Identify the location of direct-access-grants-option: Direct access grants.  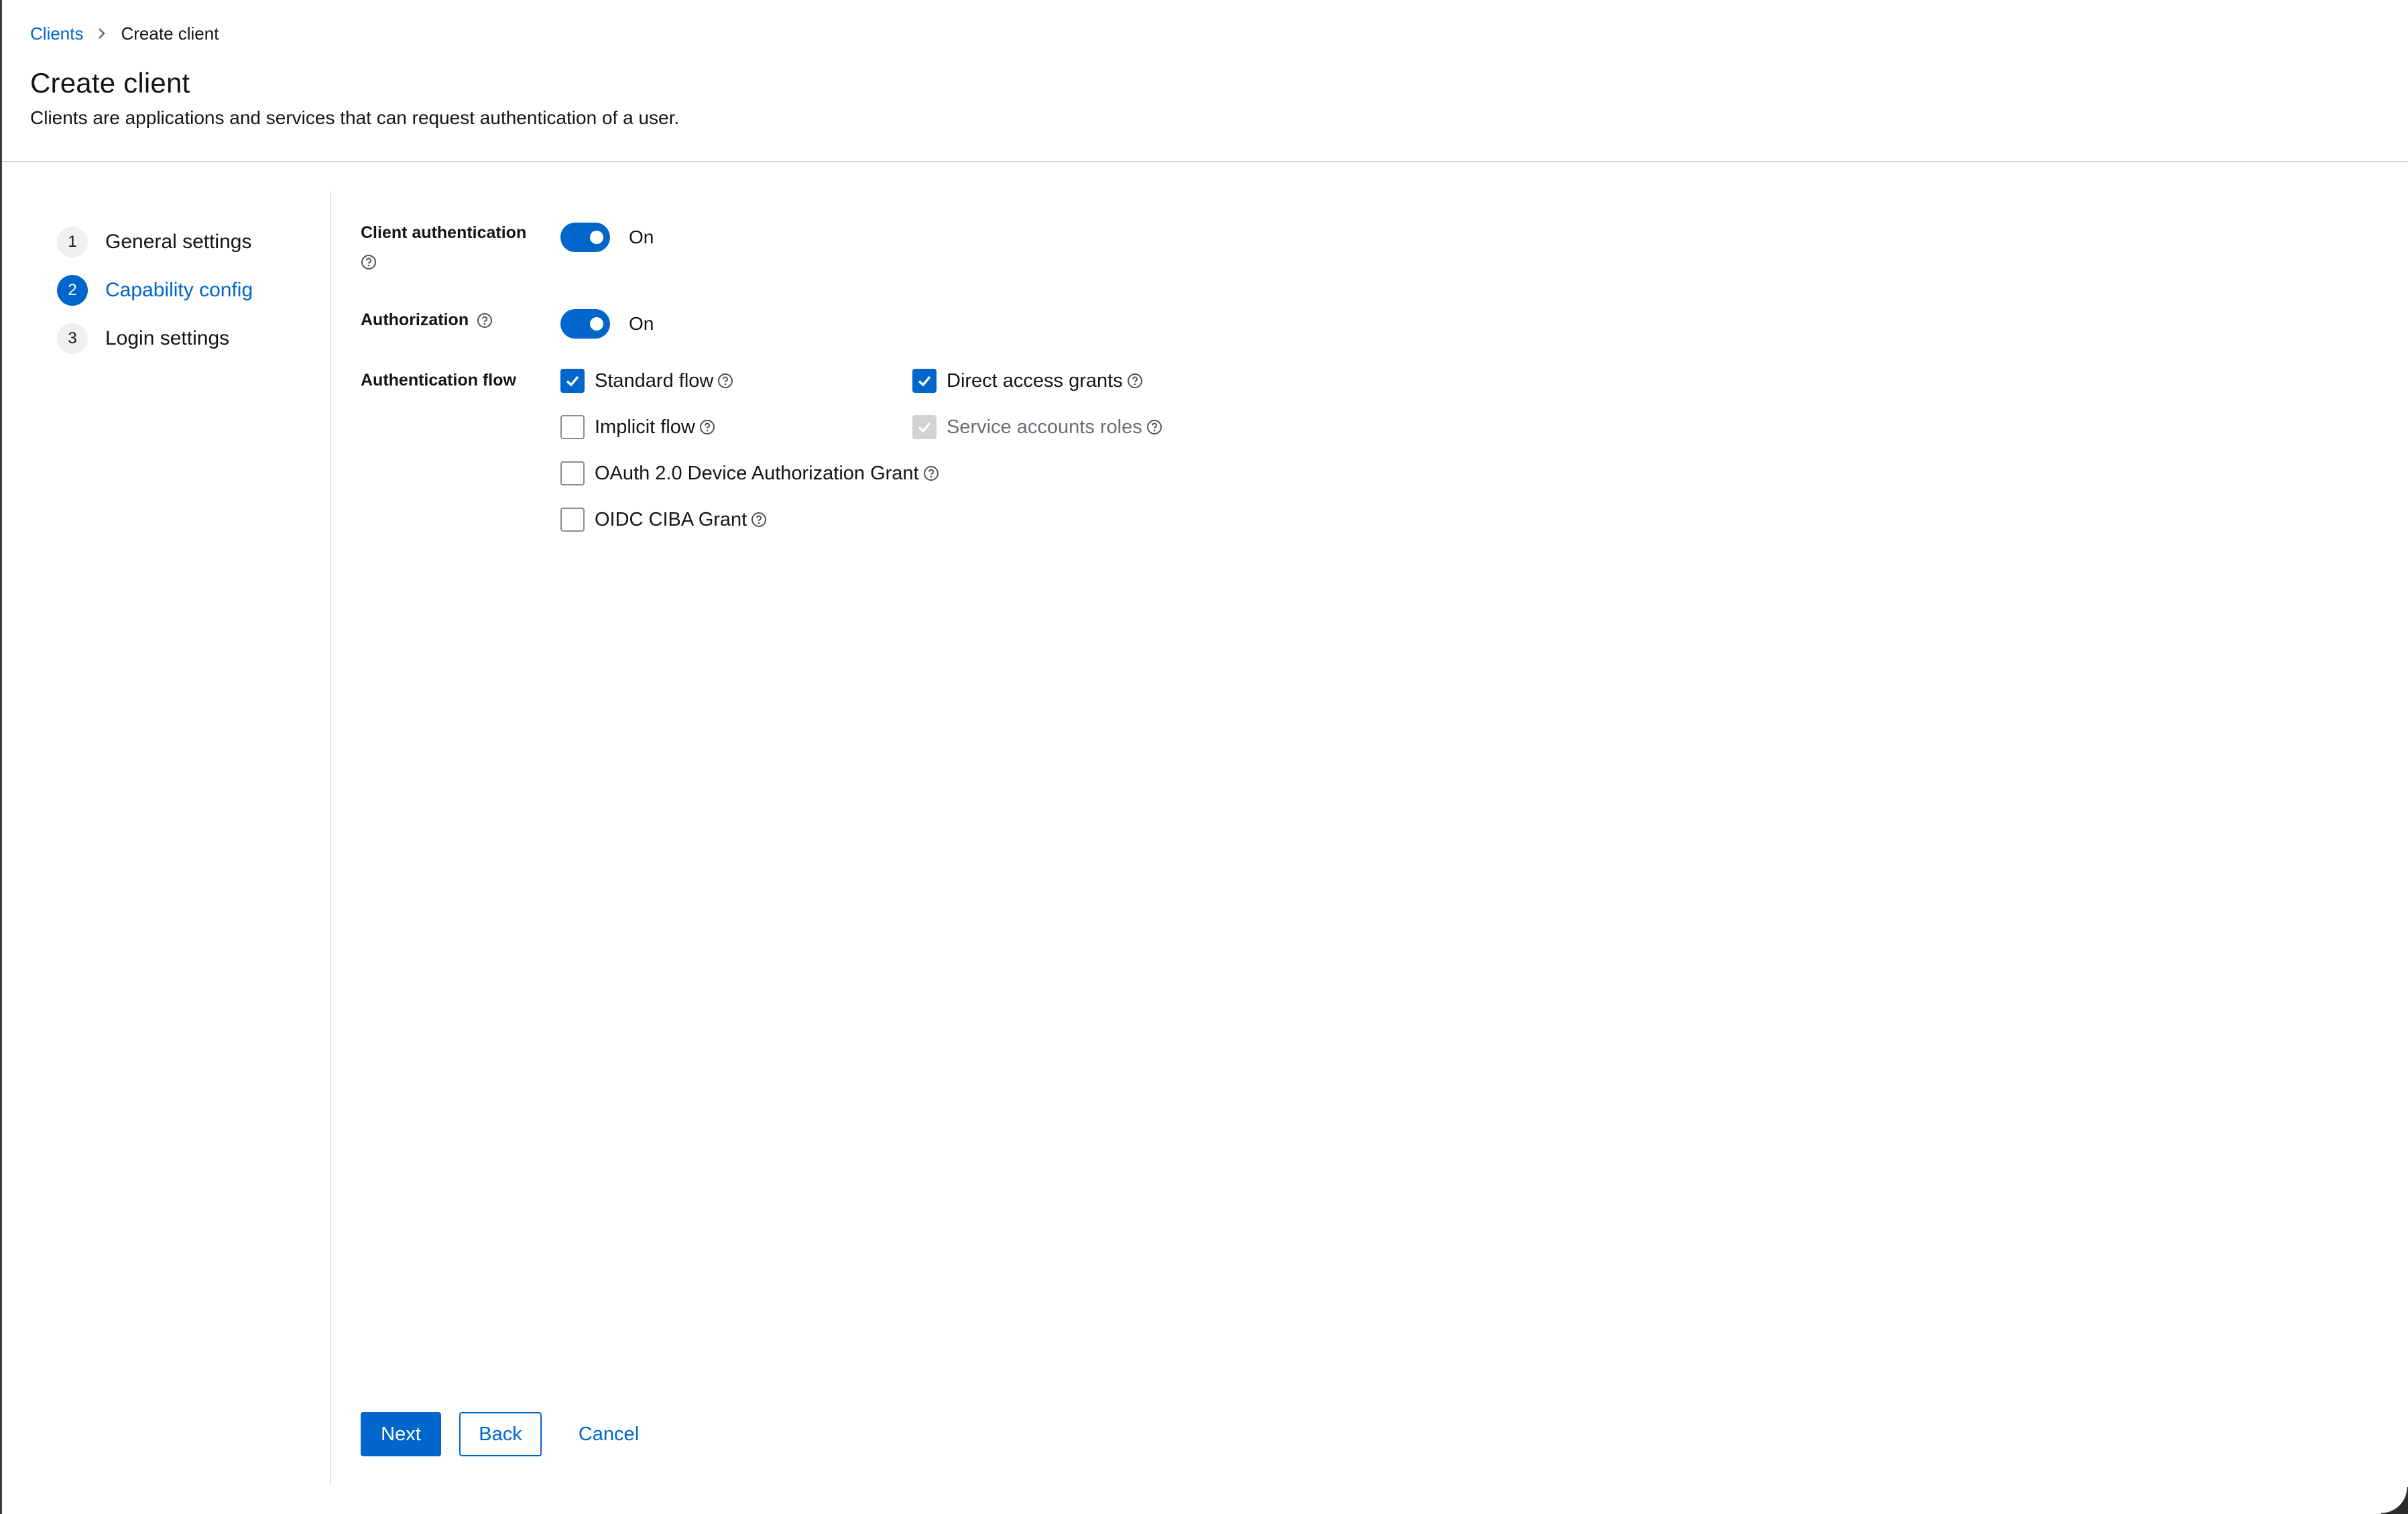
(1027, 381).